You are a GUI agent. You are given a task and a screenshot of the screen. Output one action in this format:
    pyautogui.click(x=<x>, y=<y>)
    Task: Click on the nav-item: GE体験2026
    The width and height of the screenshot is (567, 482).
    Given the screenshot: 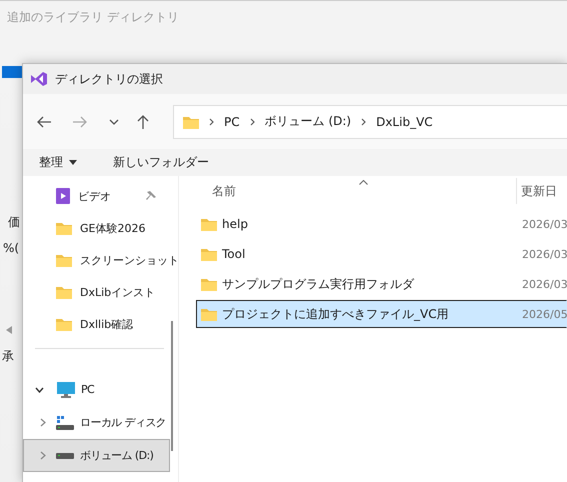 What is the action you would take?
    pyautogui.click(x=100, y=228)
    